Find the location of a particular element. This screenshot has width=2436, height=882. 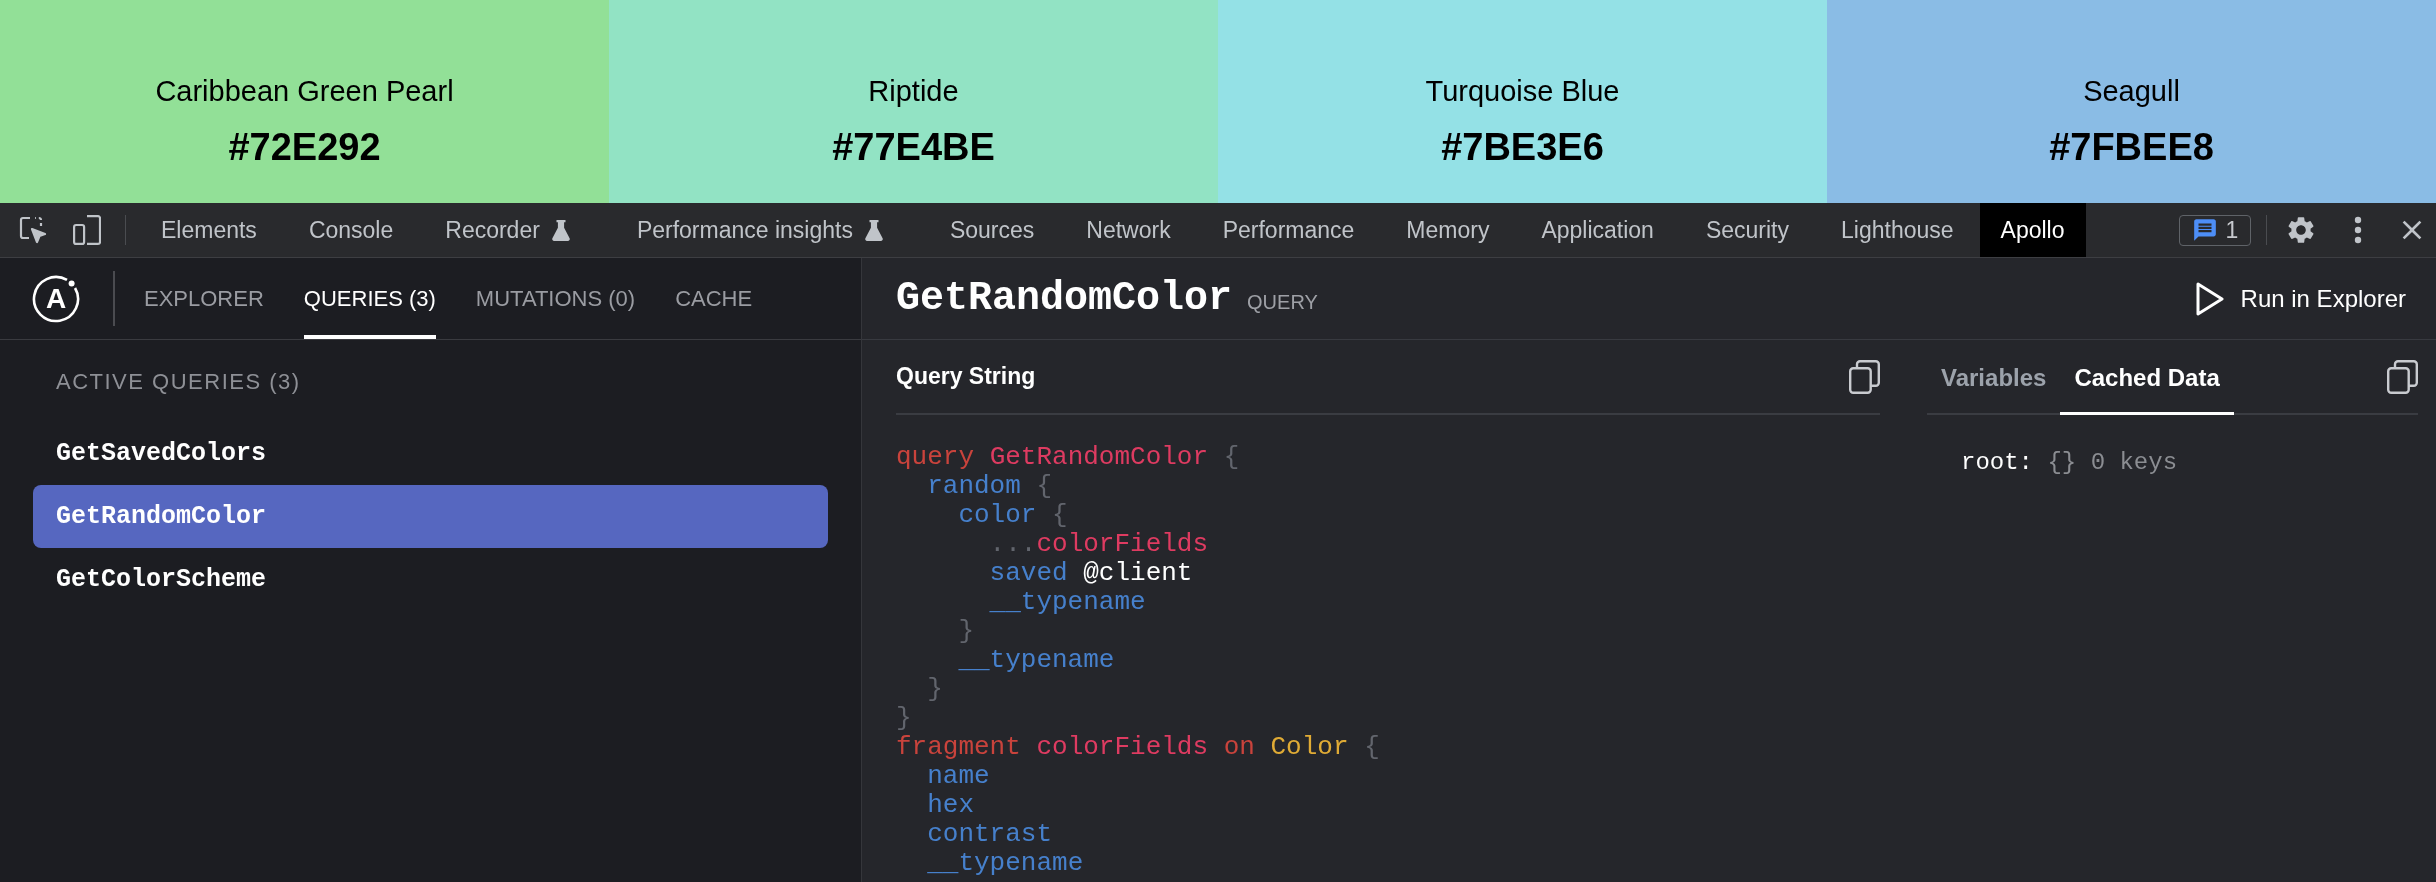

devtools-tab: Performance insights is located at coordinates (767, 230).